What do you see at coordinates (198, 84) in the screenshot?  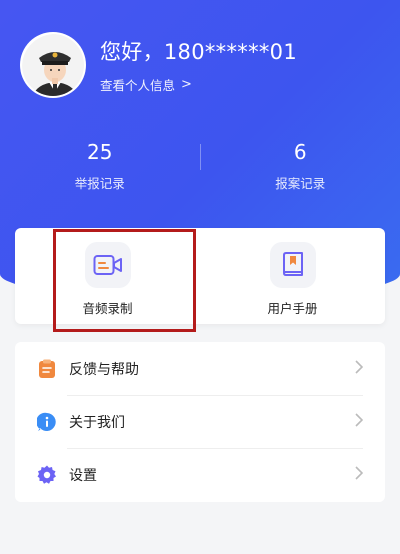 I see `view-profile-link: 查看个人信息 >` at bounding box center [198, 84].